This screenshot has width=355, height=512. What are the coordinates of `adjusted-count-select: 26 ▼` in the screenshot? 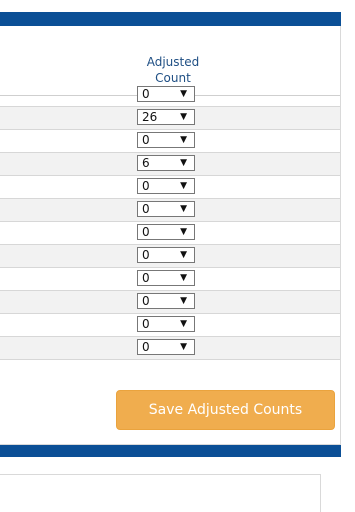 It's located at (166, 117).